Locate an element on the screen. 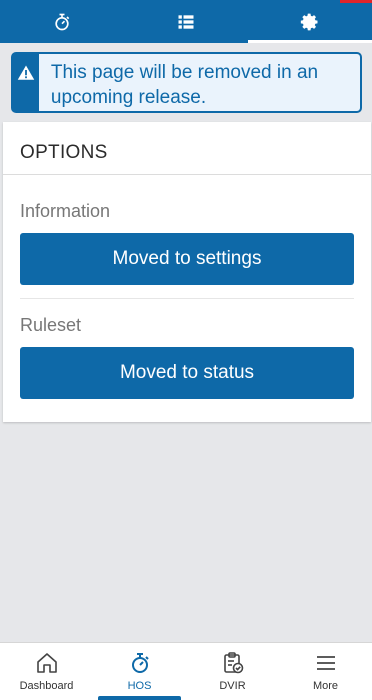  nav-item-dvir: DVIR is located at coordinates (232, 671).